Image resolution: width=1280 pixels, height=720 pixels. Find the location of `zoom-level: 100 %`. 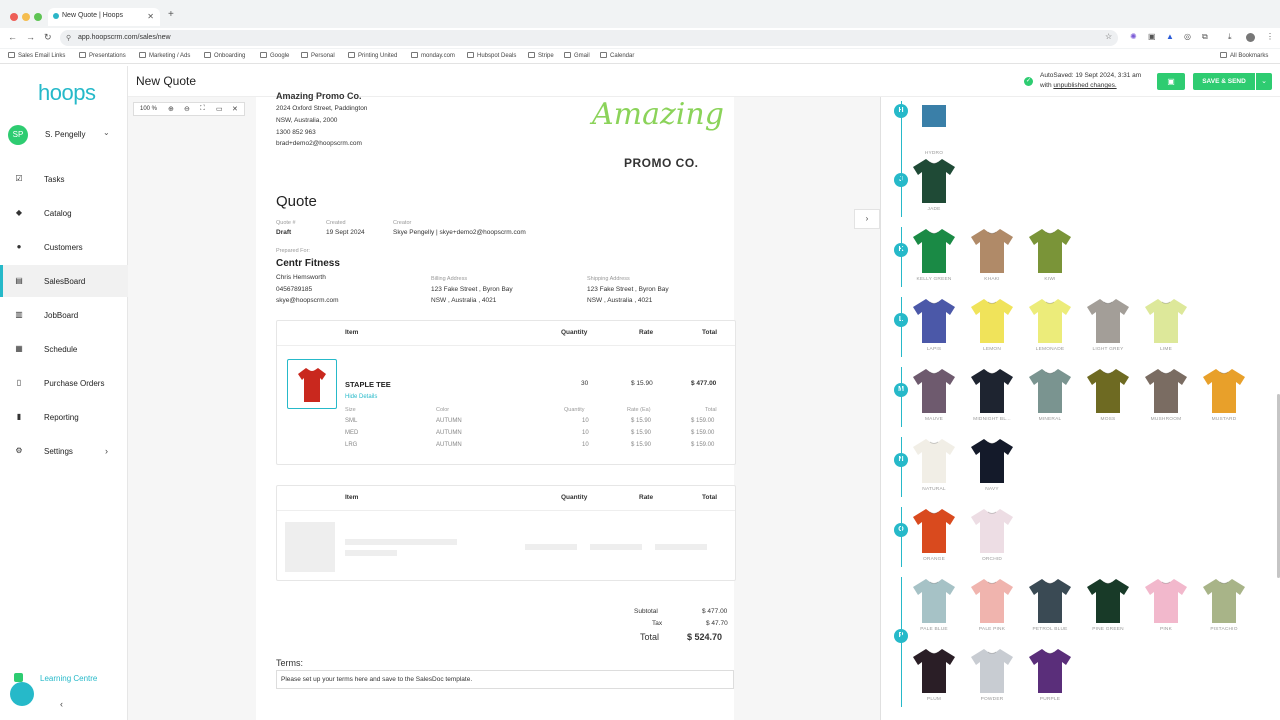

zoom-level: 100 % is located at coordinates (148, 109).